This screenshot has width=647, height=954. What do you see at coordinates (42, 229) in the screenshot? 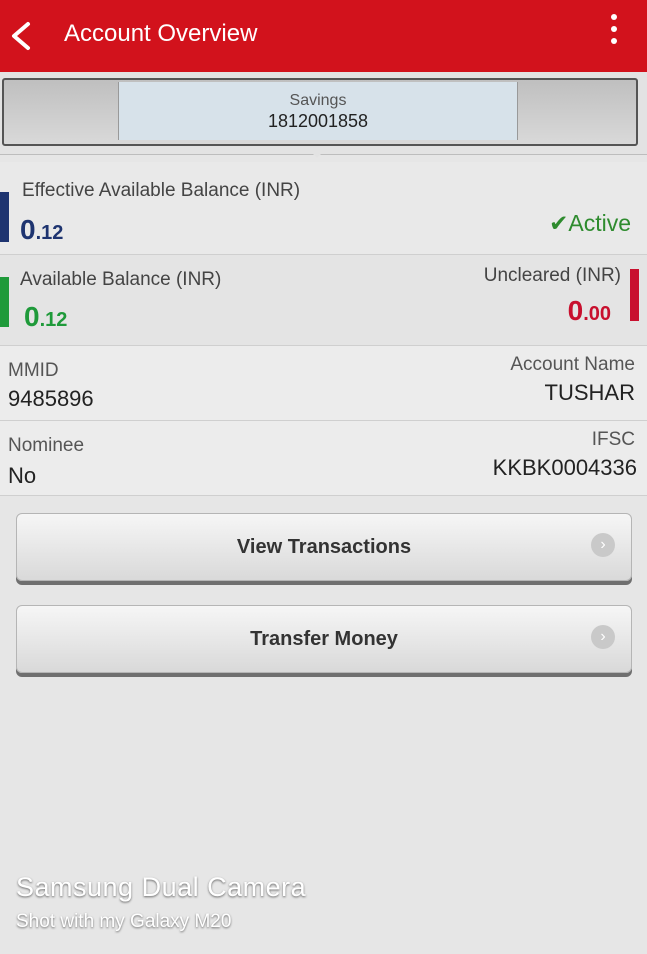
I see `effective-balance-value: 0.12` at bounding box center [42, 229].